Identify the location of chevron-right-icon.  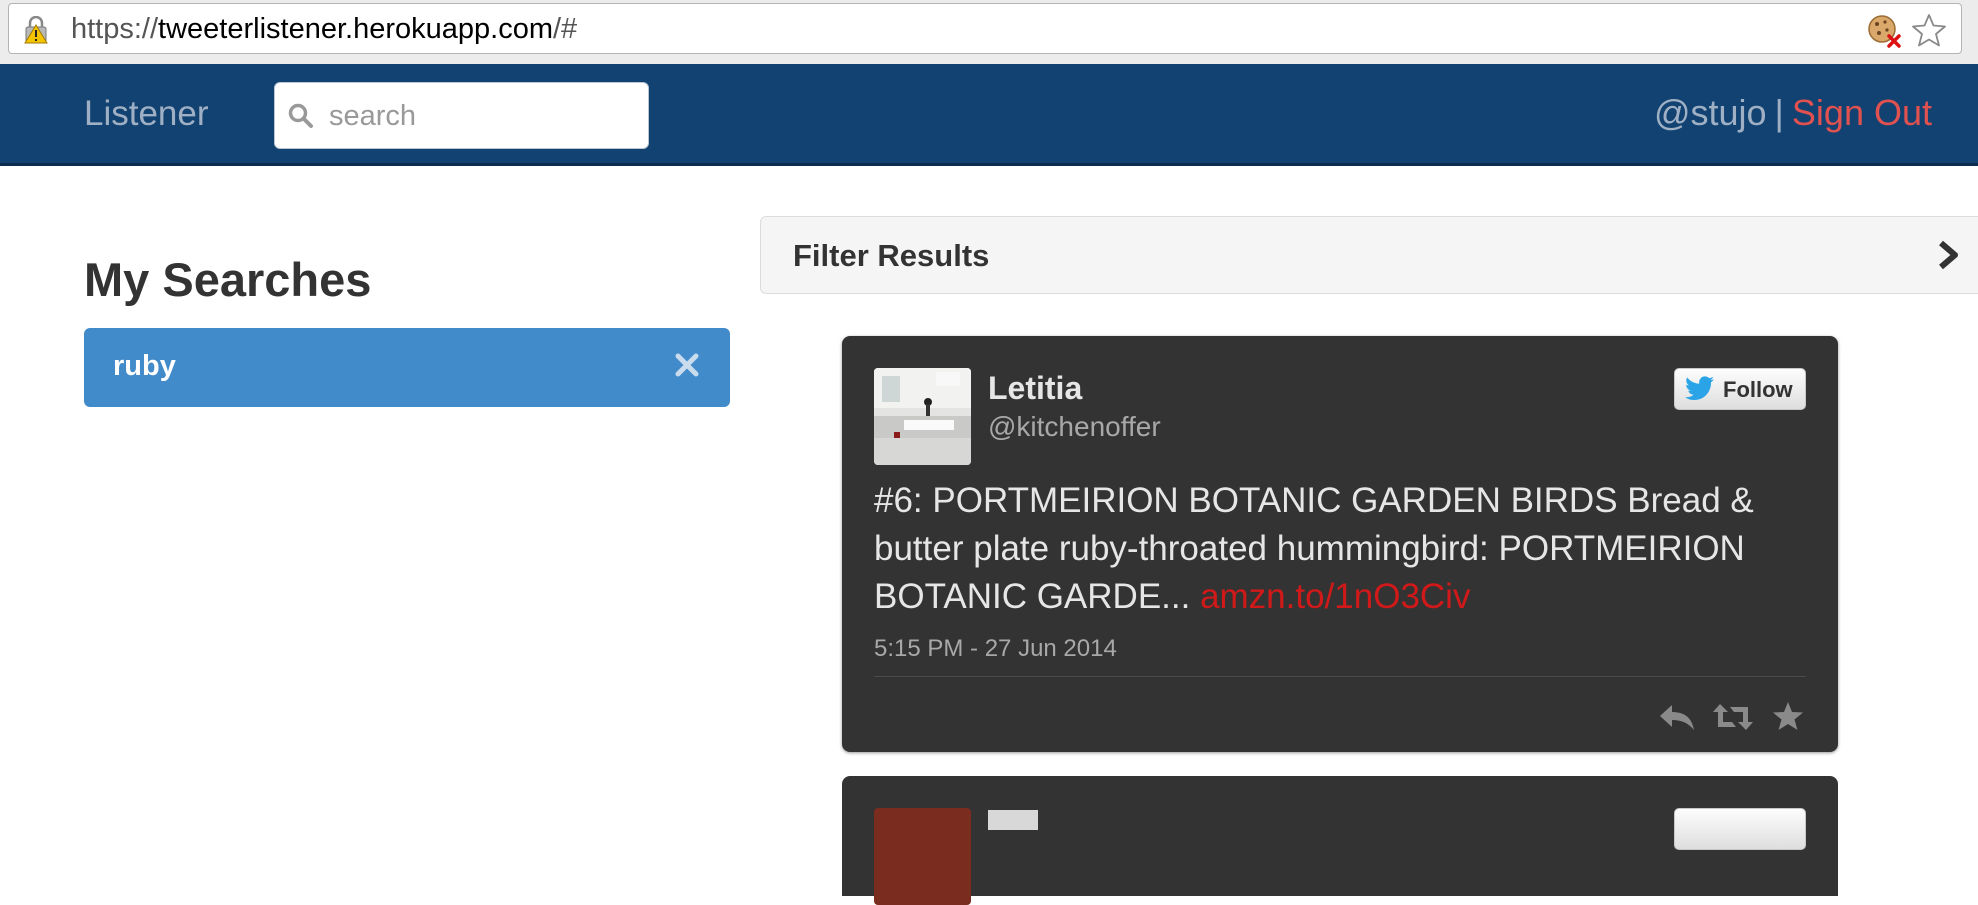
(1949, 255).